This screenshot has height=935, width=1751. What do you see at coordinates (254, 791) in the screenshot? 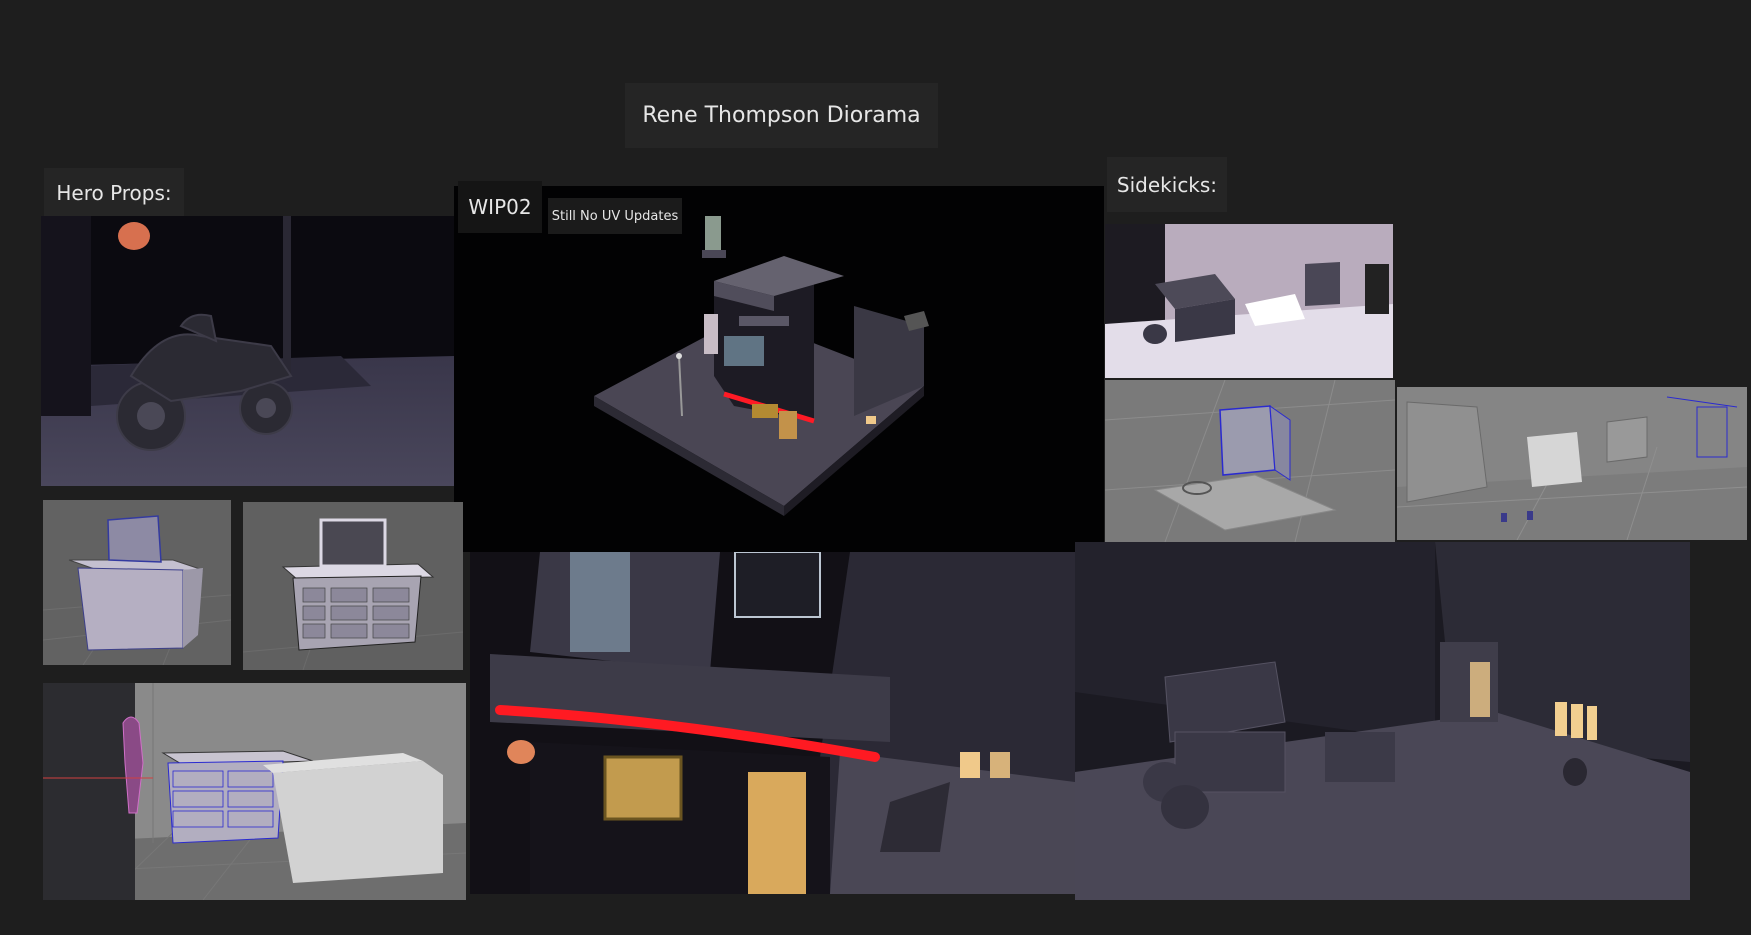
I see `dresser-scene-wireframe` at bounding box center [254, 791].